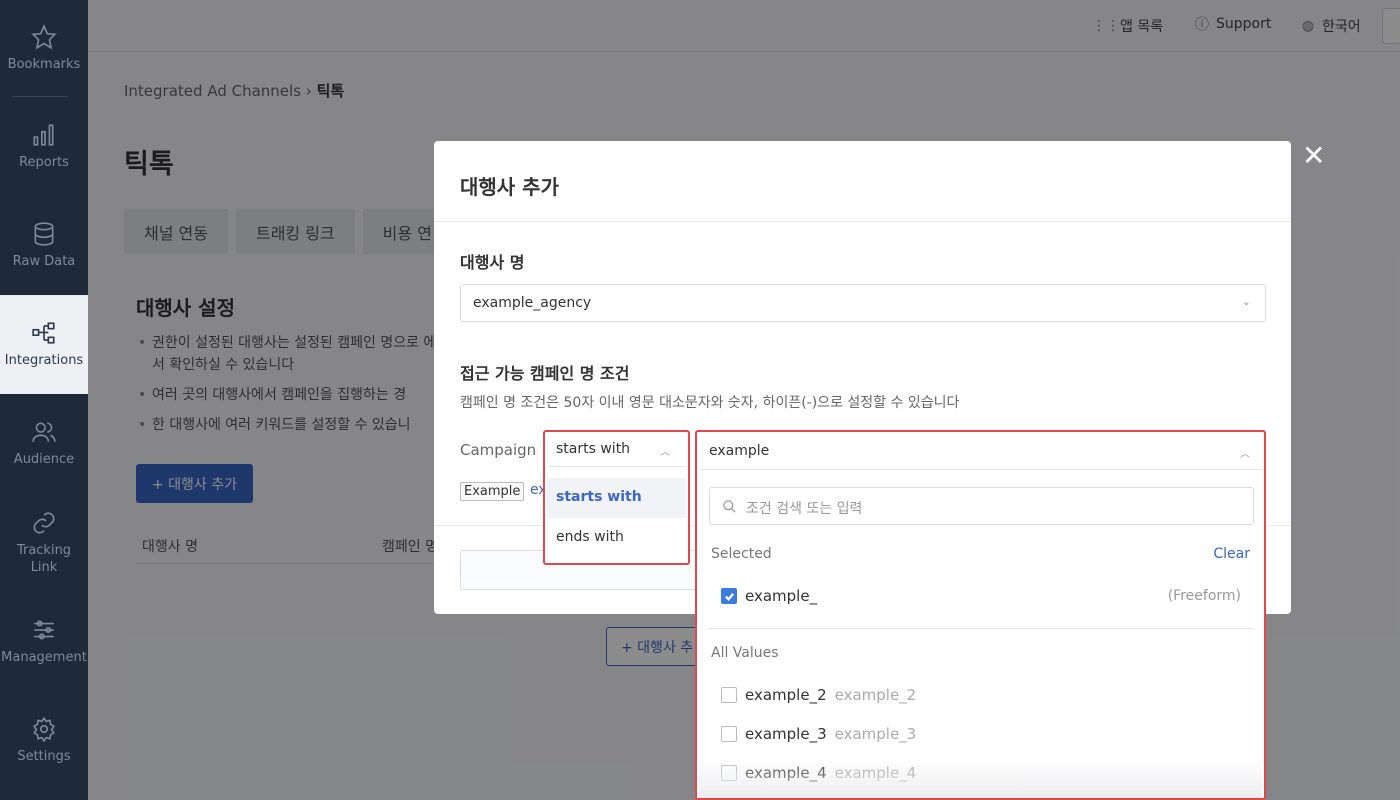  What do you see at coordinates (43, 333) in the screenshot?
I see `integrations-icon` at bounding box center [43, 333].